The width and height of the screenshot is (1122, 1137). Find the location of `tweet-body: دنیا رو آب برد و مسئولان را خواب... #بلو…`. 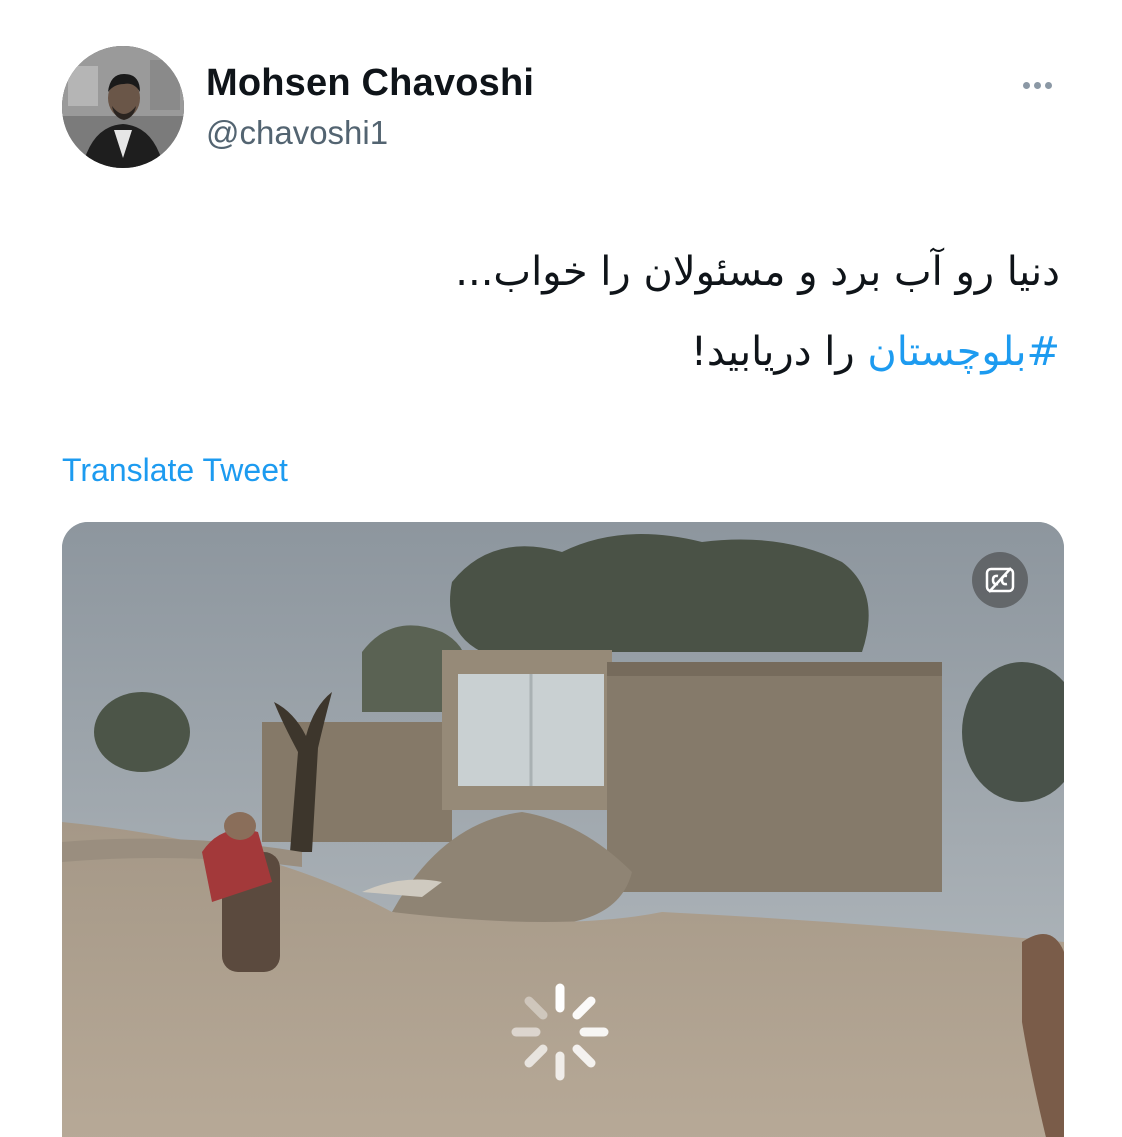

tweet-body: دنیا رو آب برد و مسئولان را خواب... #بلو… is located at coordinates (610, 312).